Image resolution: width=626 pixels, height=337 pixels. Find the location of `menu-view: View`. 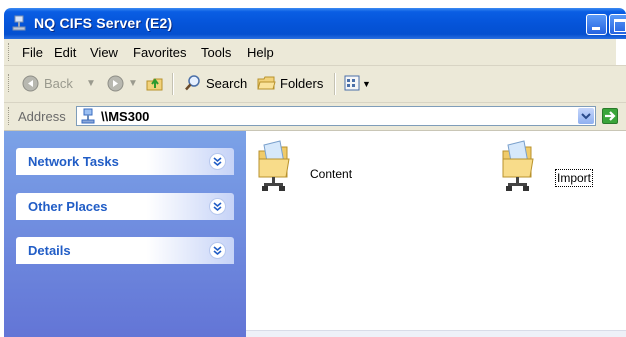

menu-view: View is located at coordinates (104, 52).